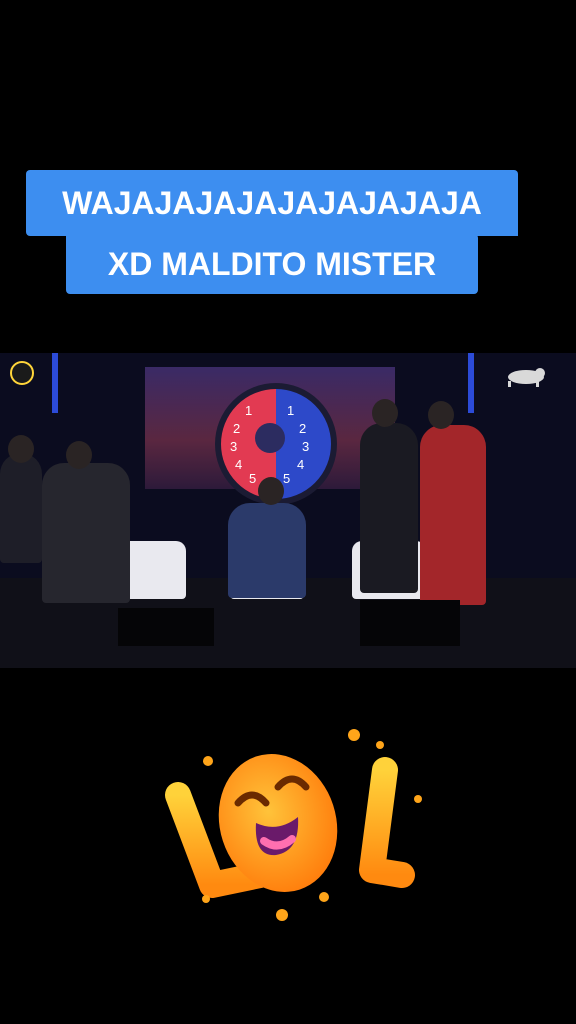 This screenshot has height=1024, width=576. What do you see at coordinates (272, 203) in the screenshot?
I see `caption-line-1: WAJAJAJAJAJAJAJAJAJA` at bounding box center [272, 203].